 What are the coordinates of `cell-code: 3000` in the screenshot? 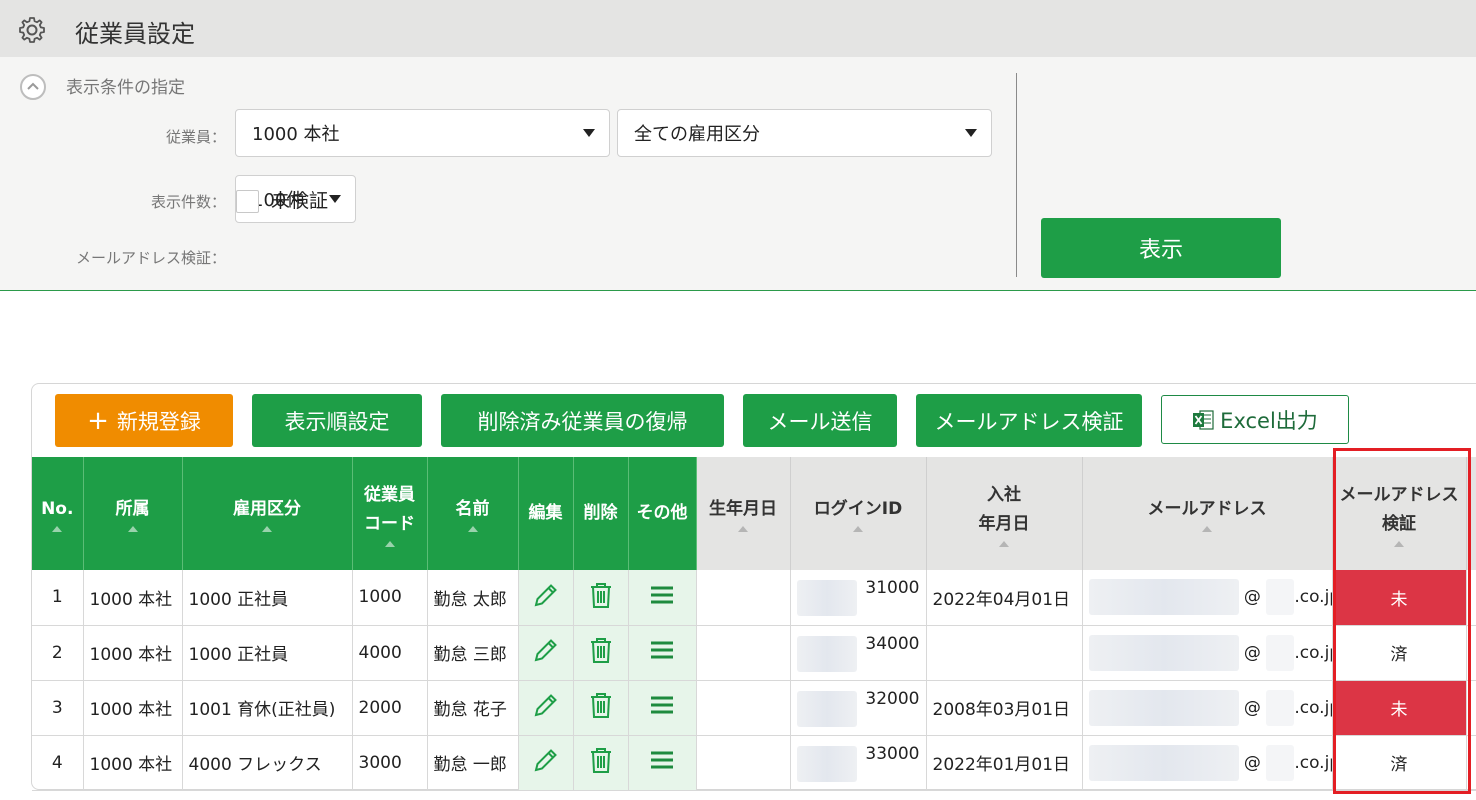 It's located at (390, 763).